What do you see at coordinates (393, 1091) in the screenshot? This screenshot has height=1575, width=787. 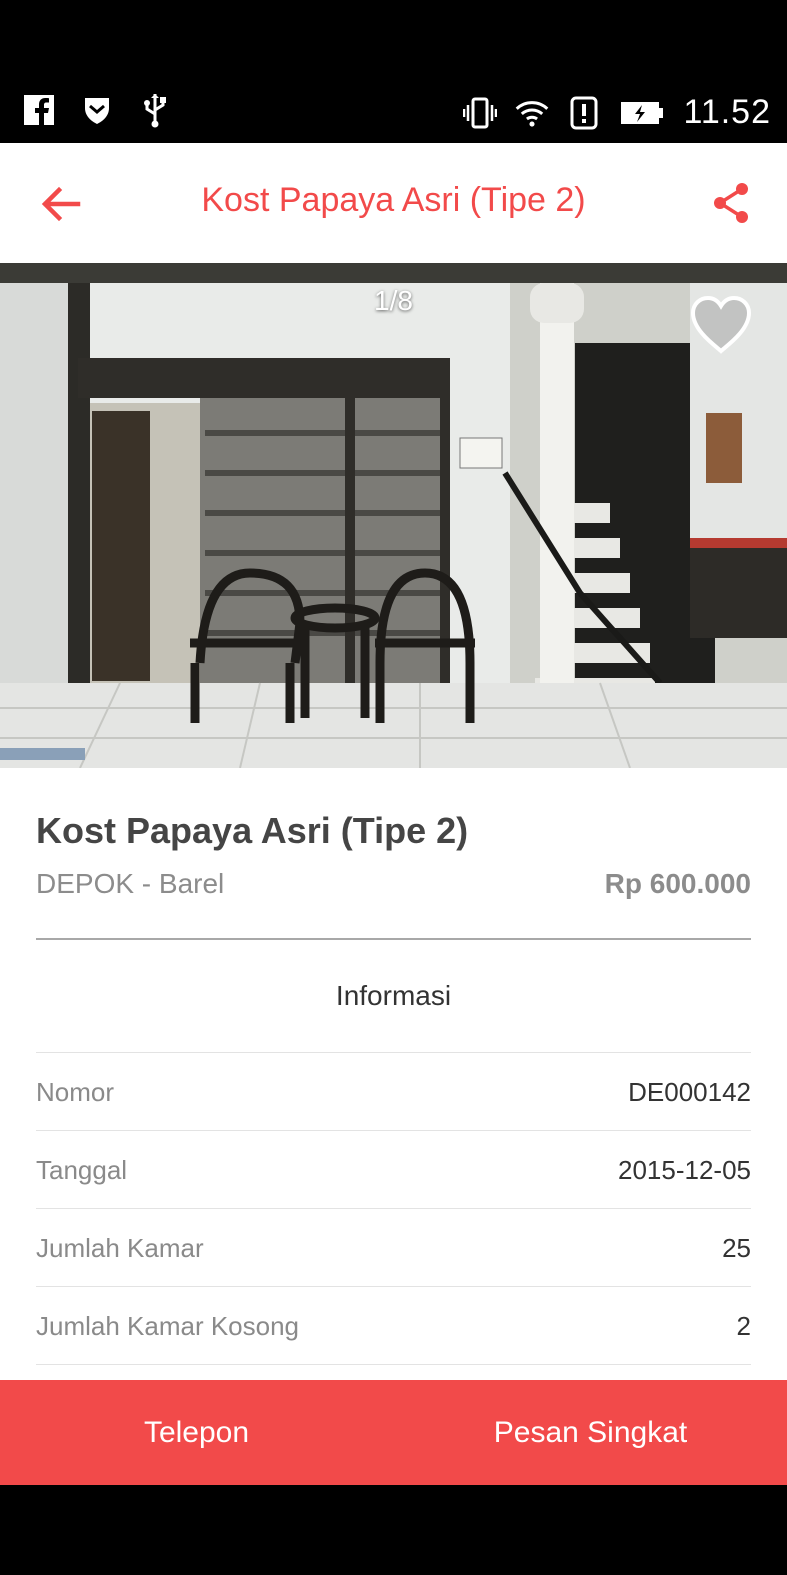 I see `info-row-nomor: Nomor DE000142` at bounding box center [393, 1091].